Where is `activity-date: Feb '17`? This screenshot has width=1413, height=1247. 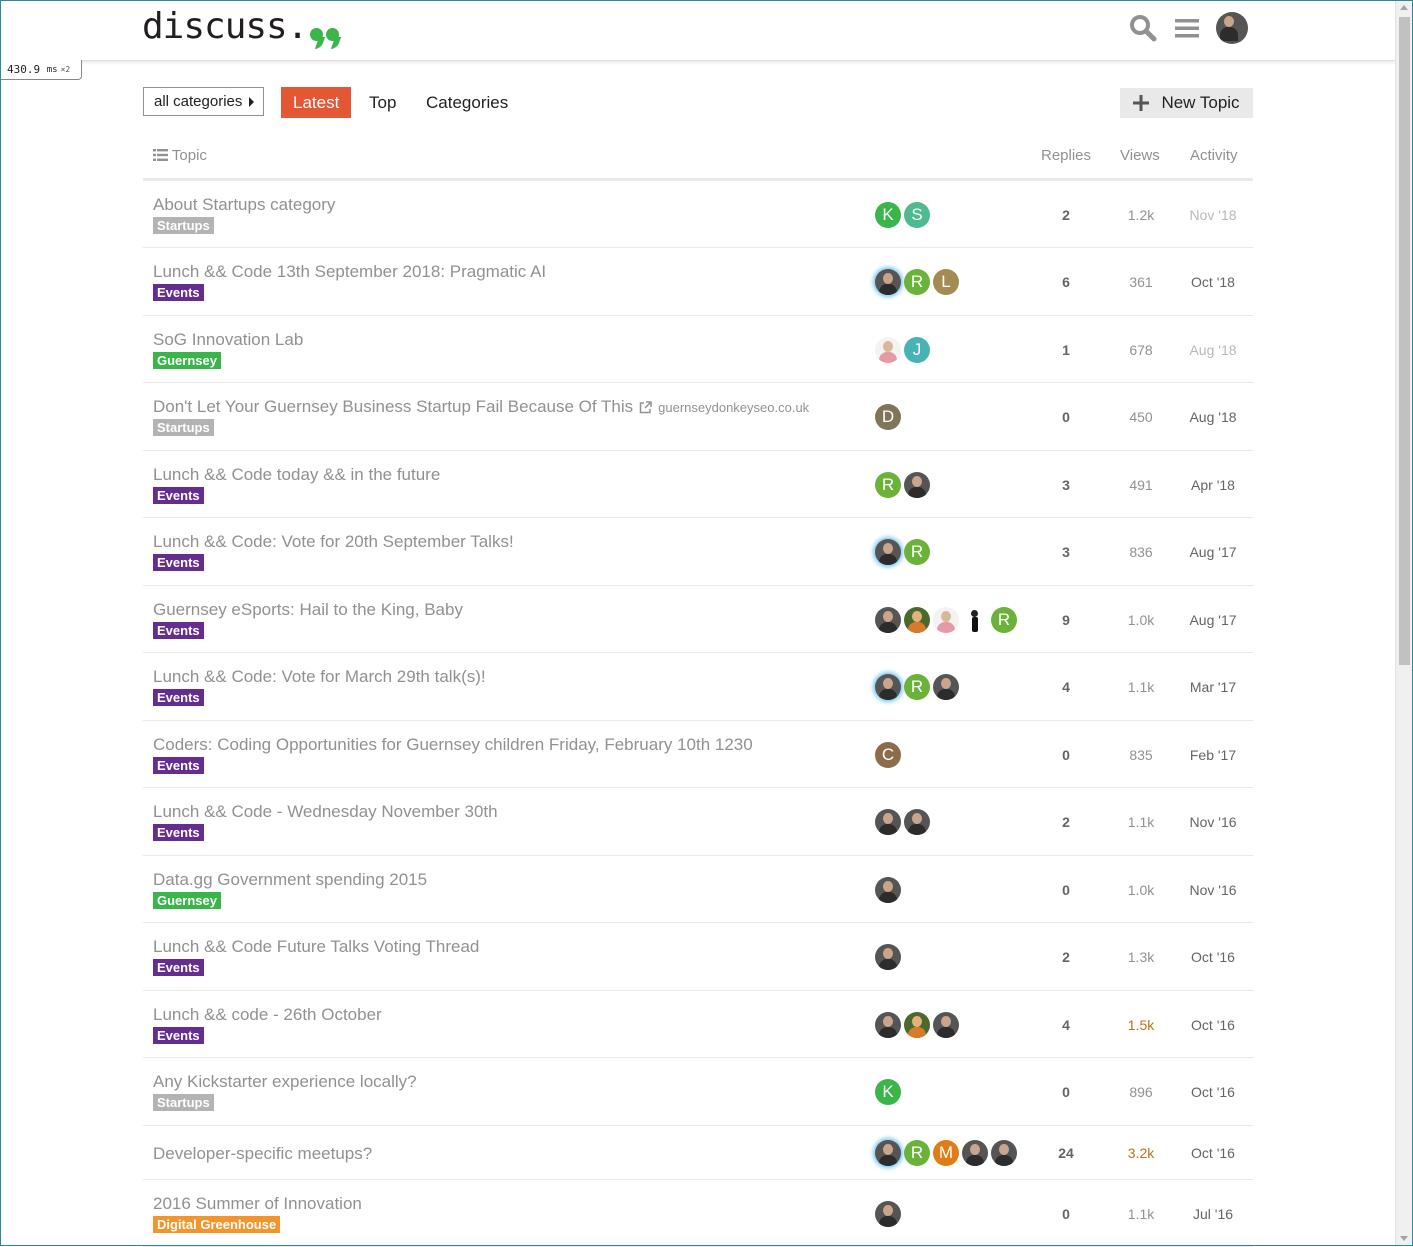 activity-date: Feb '17 is located at coordinates (1213, 755).